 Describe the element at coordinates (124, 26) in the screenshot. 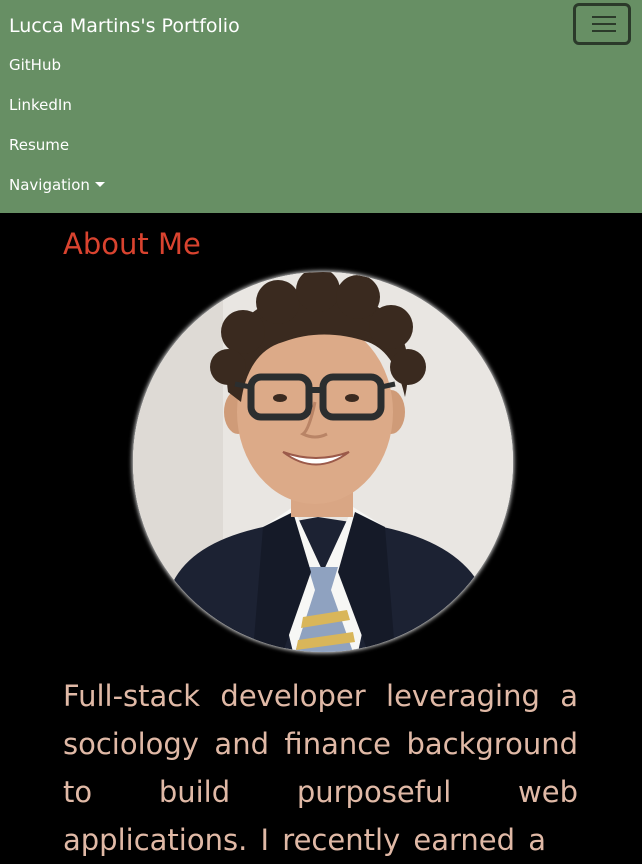

I see `brand-link: Lucca Martins's Portfolio` at that location.